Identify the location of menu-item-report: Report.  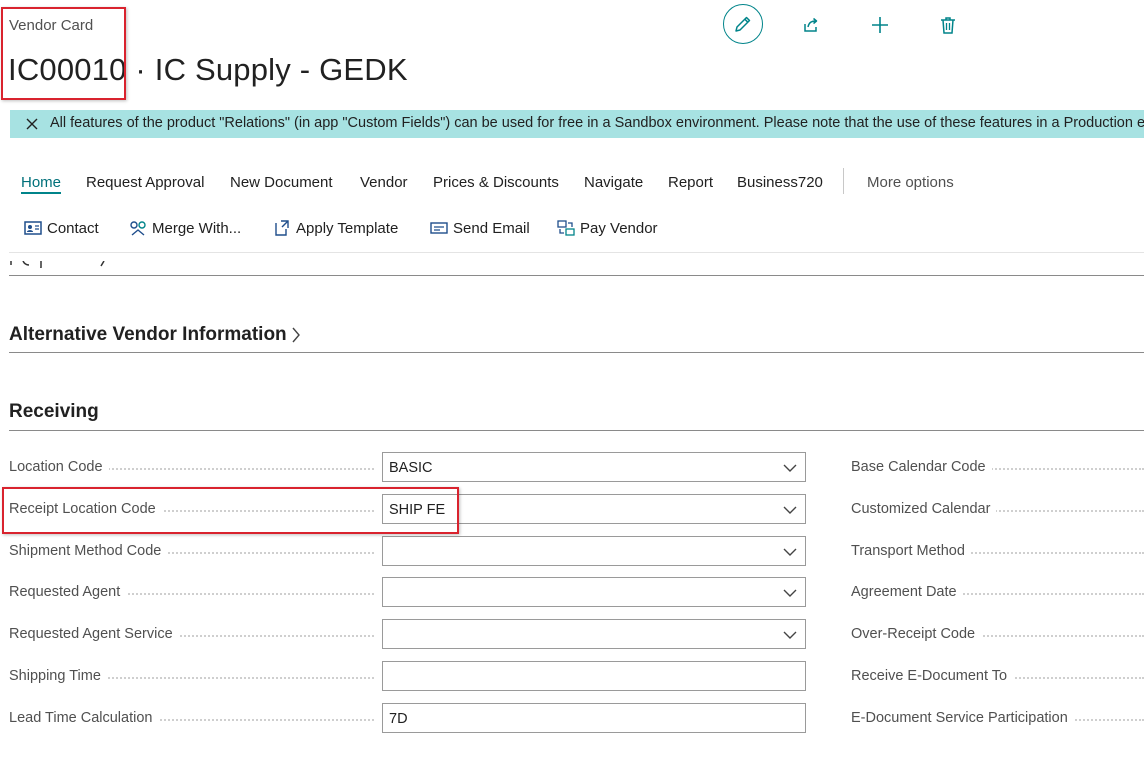
(690, 182).